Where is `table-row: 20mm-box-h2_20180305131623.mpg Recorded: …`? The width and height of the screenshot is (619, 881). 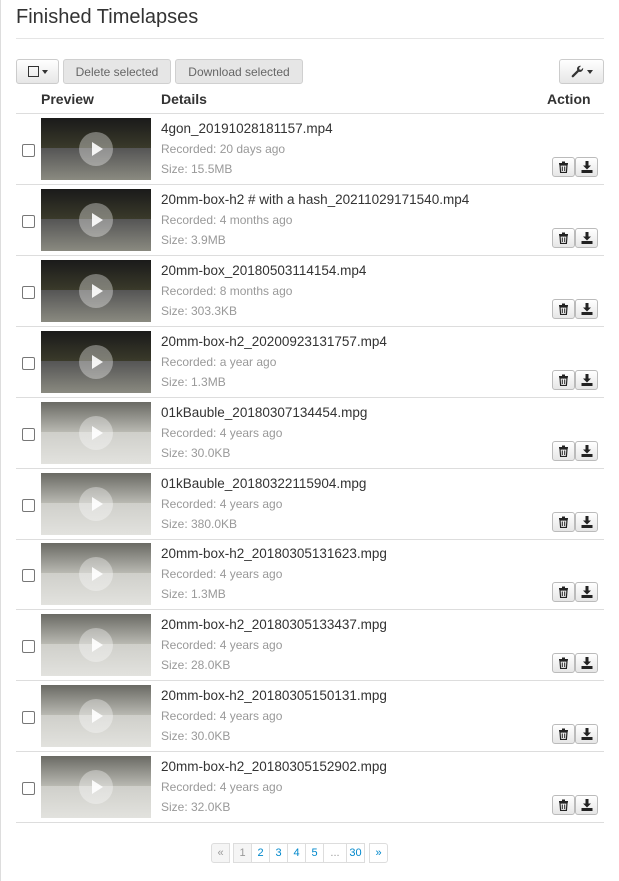
table-row: 20mm-box-h2_20180305131623.mpg Recorded: … is located at coordinates (310, 575).